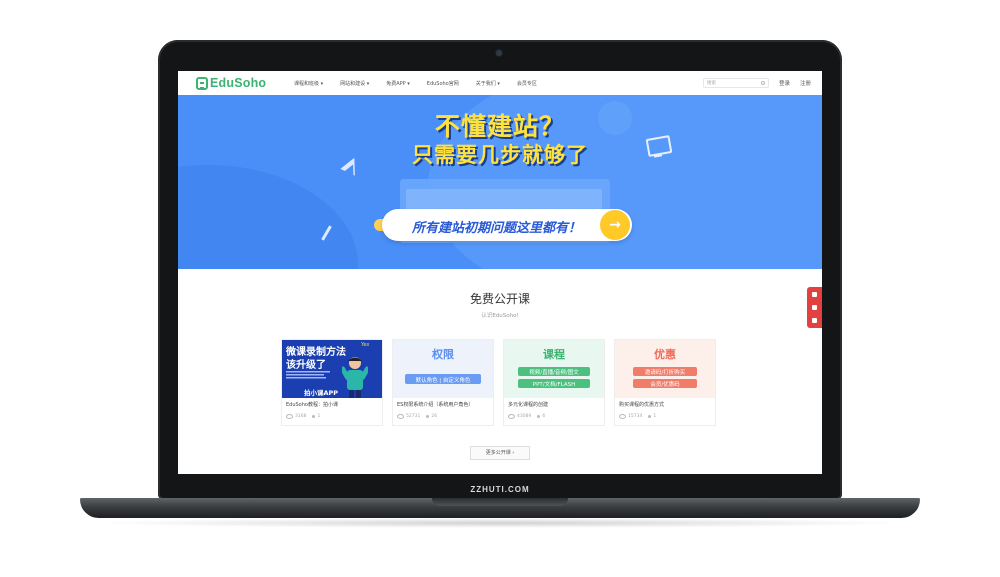 The height and width of the screenshot is (577, 1000). I want to click on thumb-subline: 视频/直播/音频/图文, so click(554, 373).